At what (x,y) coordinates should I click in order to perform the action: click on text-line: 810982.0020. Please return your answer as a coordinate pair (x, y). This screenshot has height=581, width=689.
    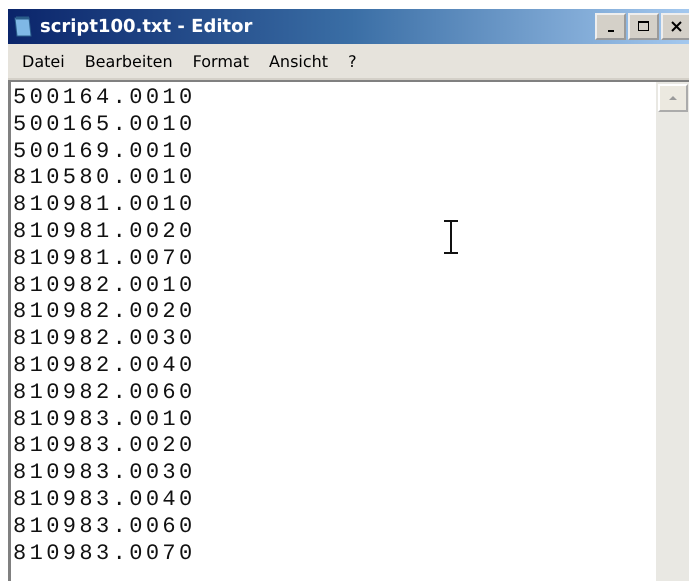
    Looking at the image, I should click on (104, 312).